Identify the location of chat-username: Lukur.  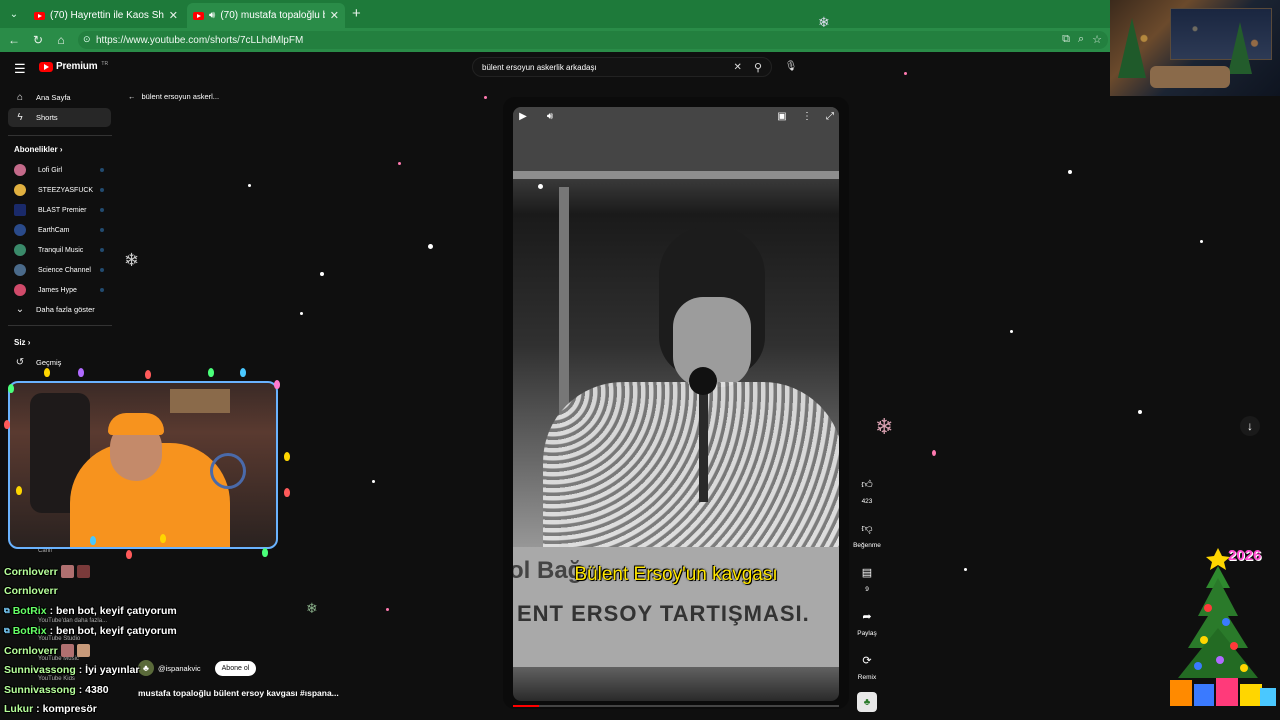
(19, 709).